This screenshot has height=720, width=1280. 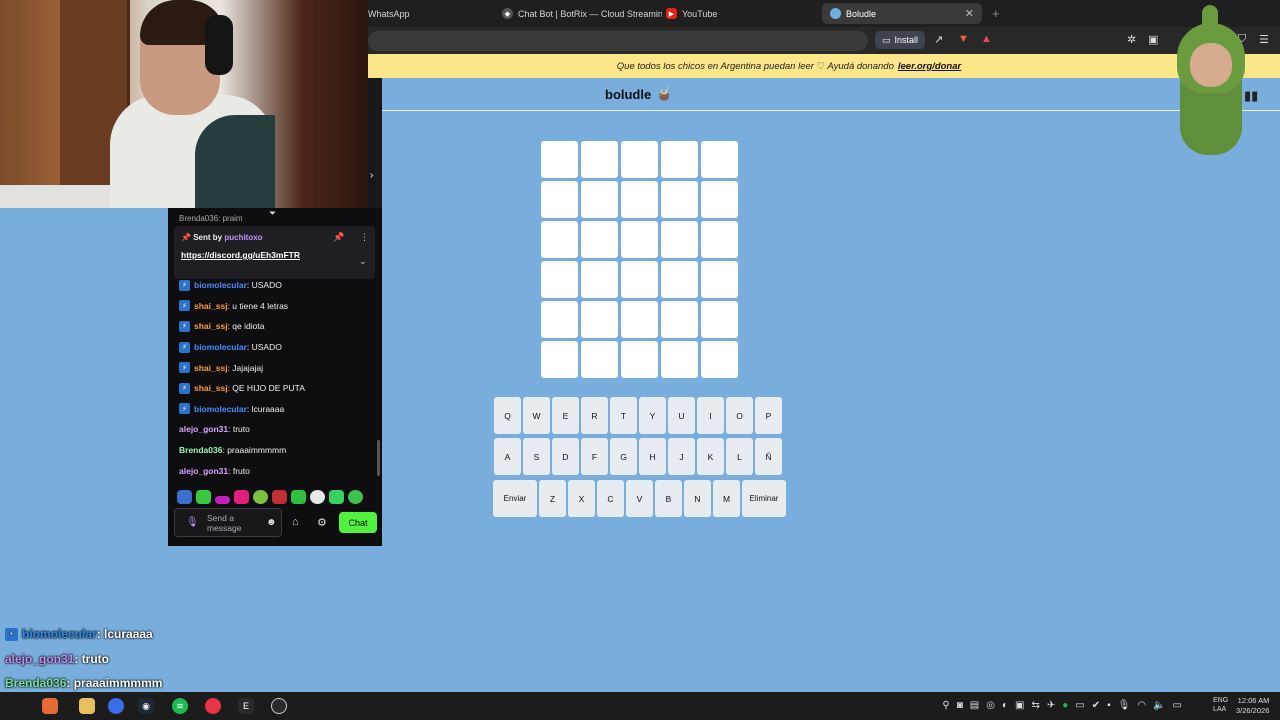 I want to click on key-a: A, so click(x=507, y=456).